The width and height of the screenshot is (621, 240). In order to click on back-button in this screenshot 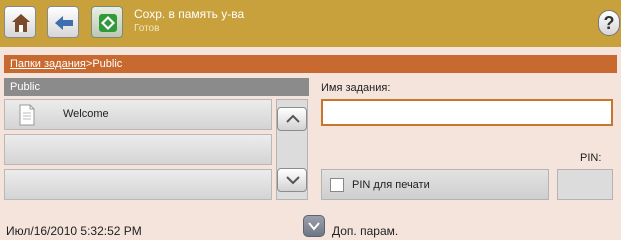, I will do `click(63, 22)`.